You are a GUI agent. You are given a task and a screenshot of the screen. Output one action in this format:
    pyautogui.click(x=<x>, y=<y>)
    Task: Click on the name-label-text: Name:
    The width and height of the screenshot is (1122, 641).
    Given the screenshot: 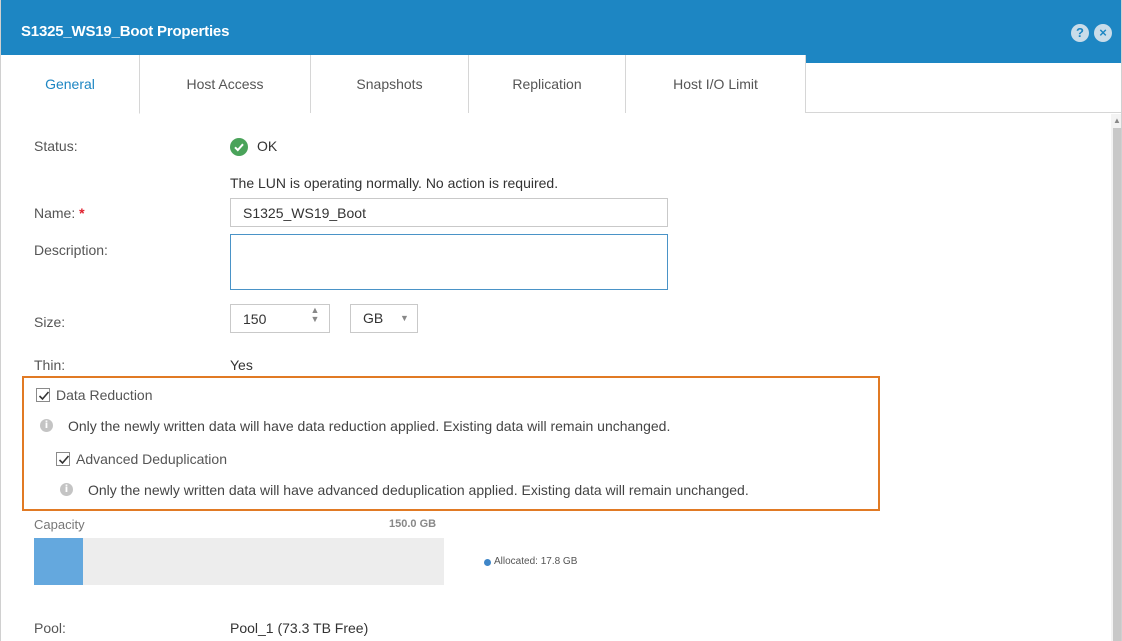 What is the action you would take?
    pyautogui.click(x=55, y=213)
    